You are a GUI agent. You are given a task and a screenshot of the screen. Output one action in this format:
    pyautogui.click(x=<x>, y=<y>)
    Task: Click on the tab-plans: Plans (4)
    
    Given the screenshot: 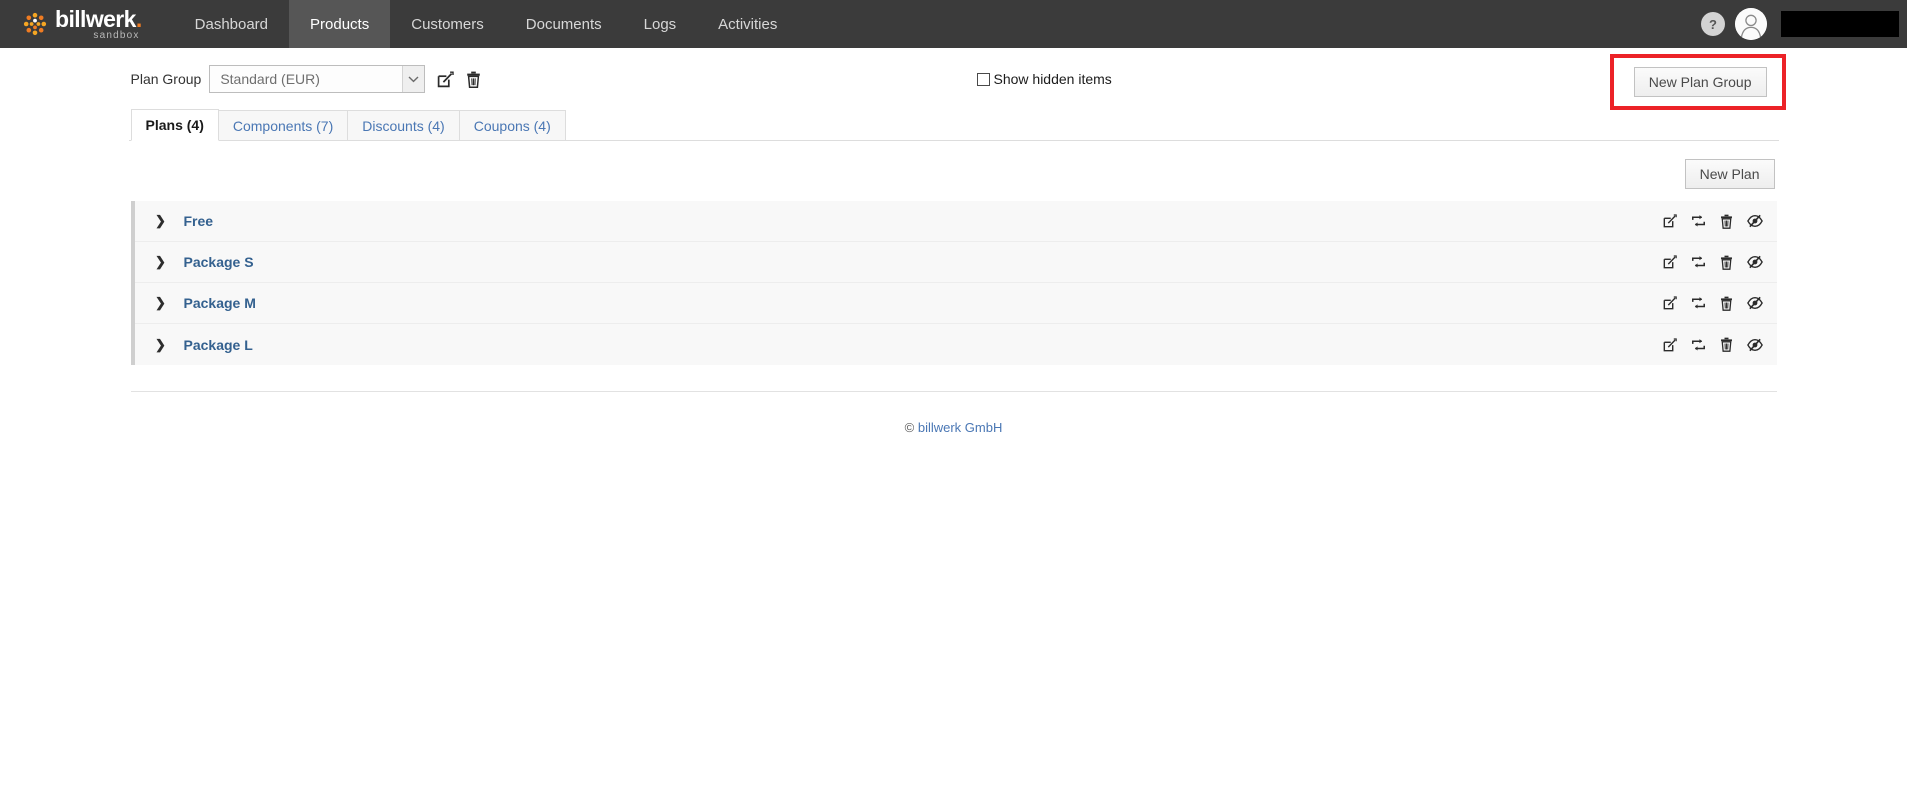 What is the action you would take?
    pyautogui.click(x=174, y=125)
    